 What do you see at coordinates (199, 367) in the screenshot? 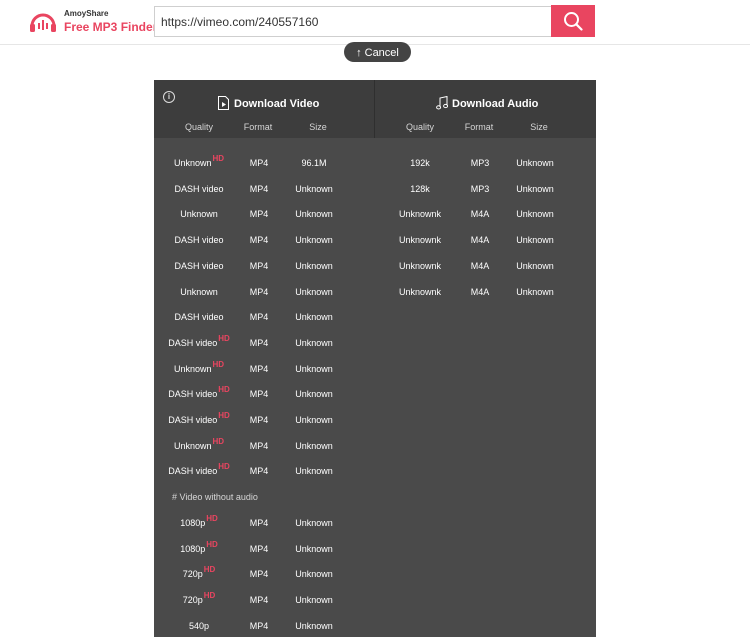
I see `quality-cell: UnknownHD` at bounding box center [199, 367].